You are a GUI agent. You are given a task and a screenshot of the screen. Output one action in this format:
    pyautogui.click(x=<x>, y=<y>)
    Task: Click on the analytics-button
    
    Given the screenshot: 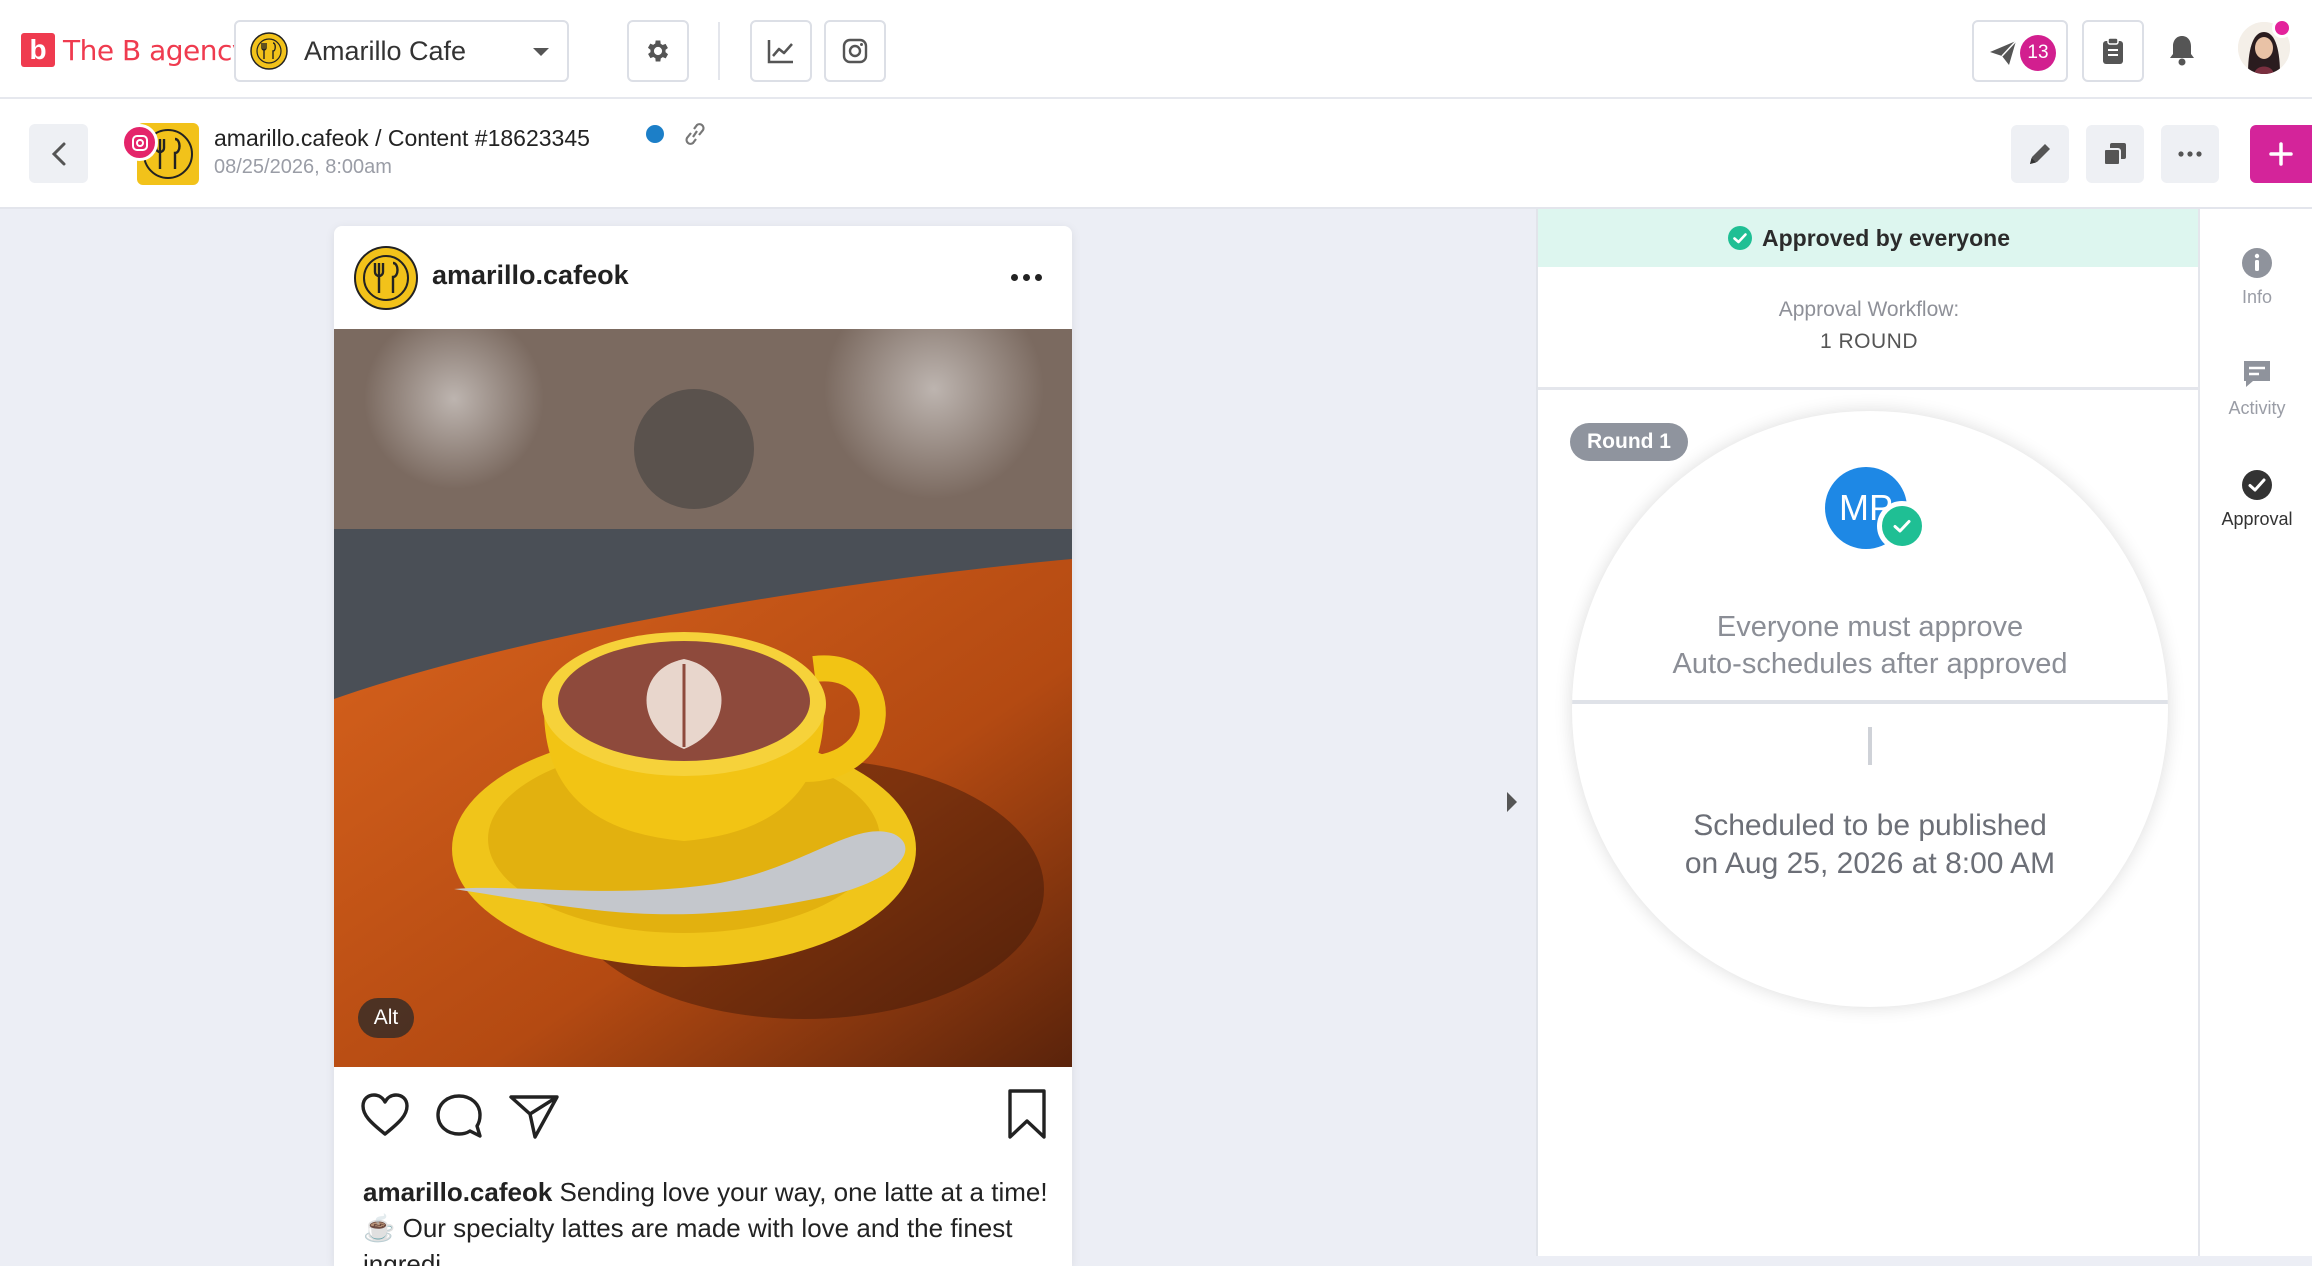 What is the action you would take?
    pyautogui.click(x=781, y=51)
    